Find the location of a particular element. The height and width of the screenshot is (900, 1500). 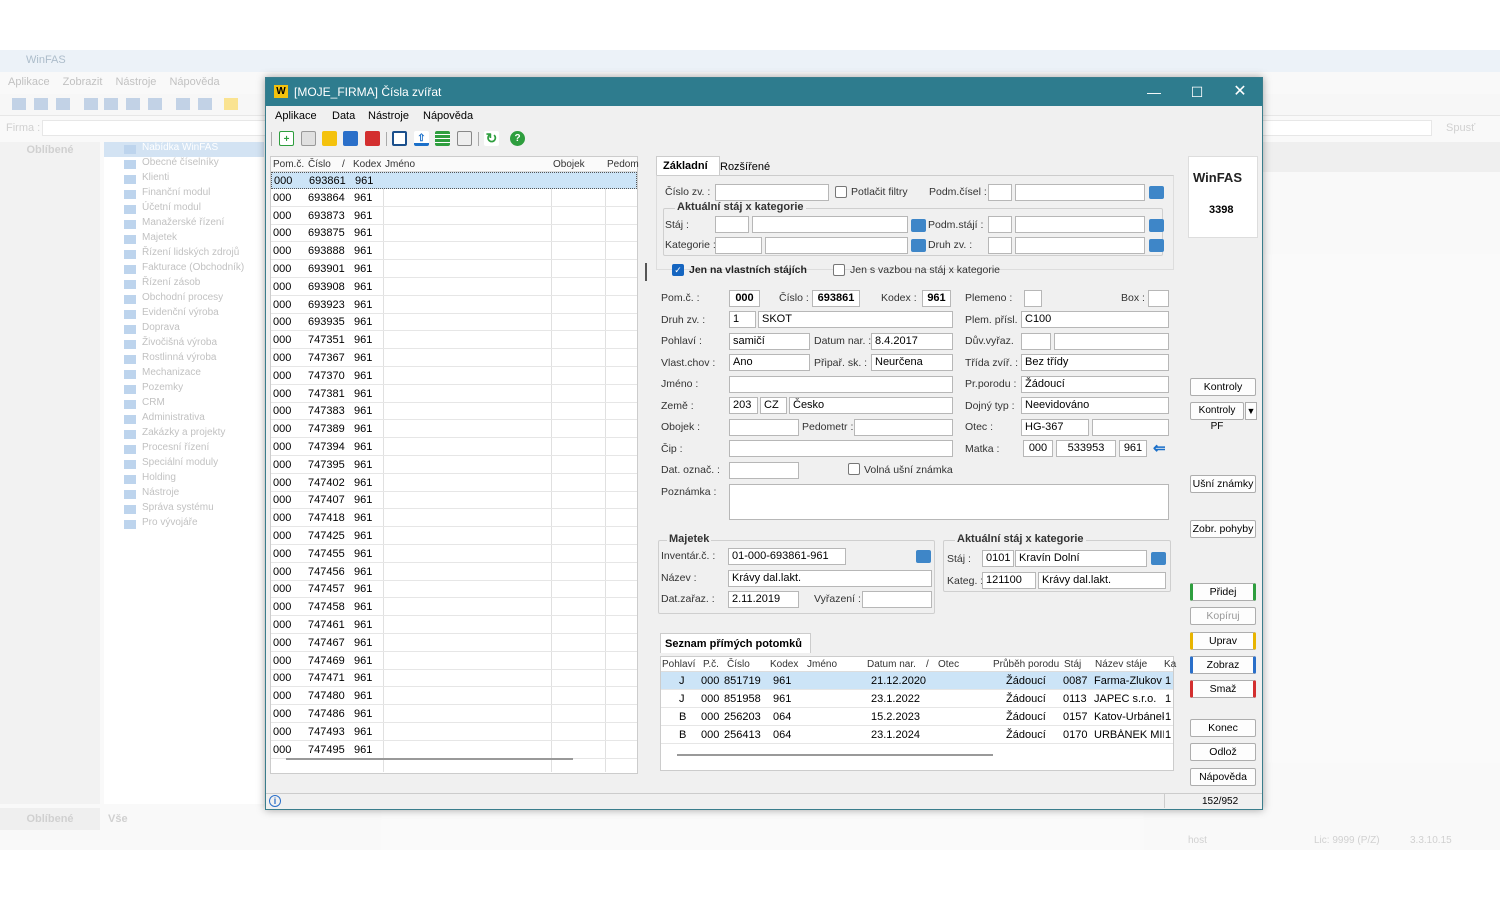

maximize-button: ☐ is located at coordinates (1197, 92).